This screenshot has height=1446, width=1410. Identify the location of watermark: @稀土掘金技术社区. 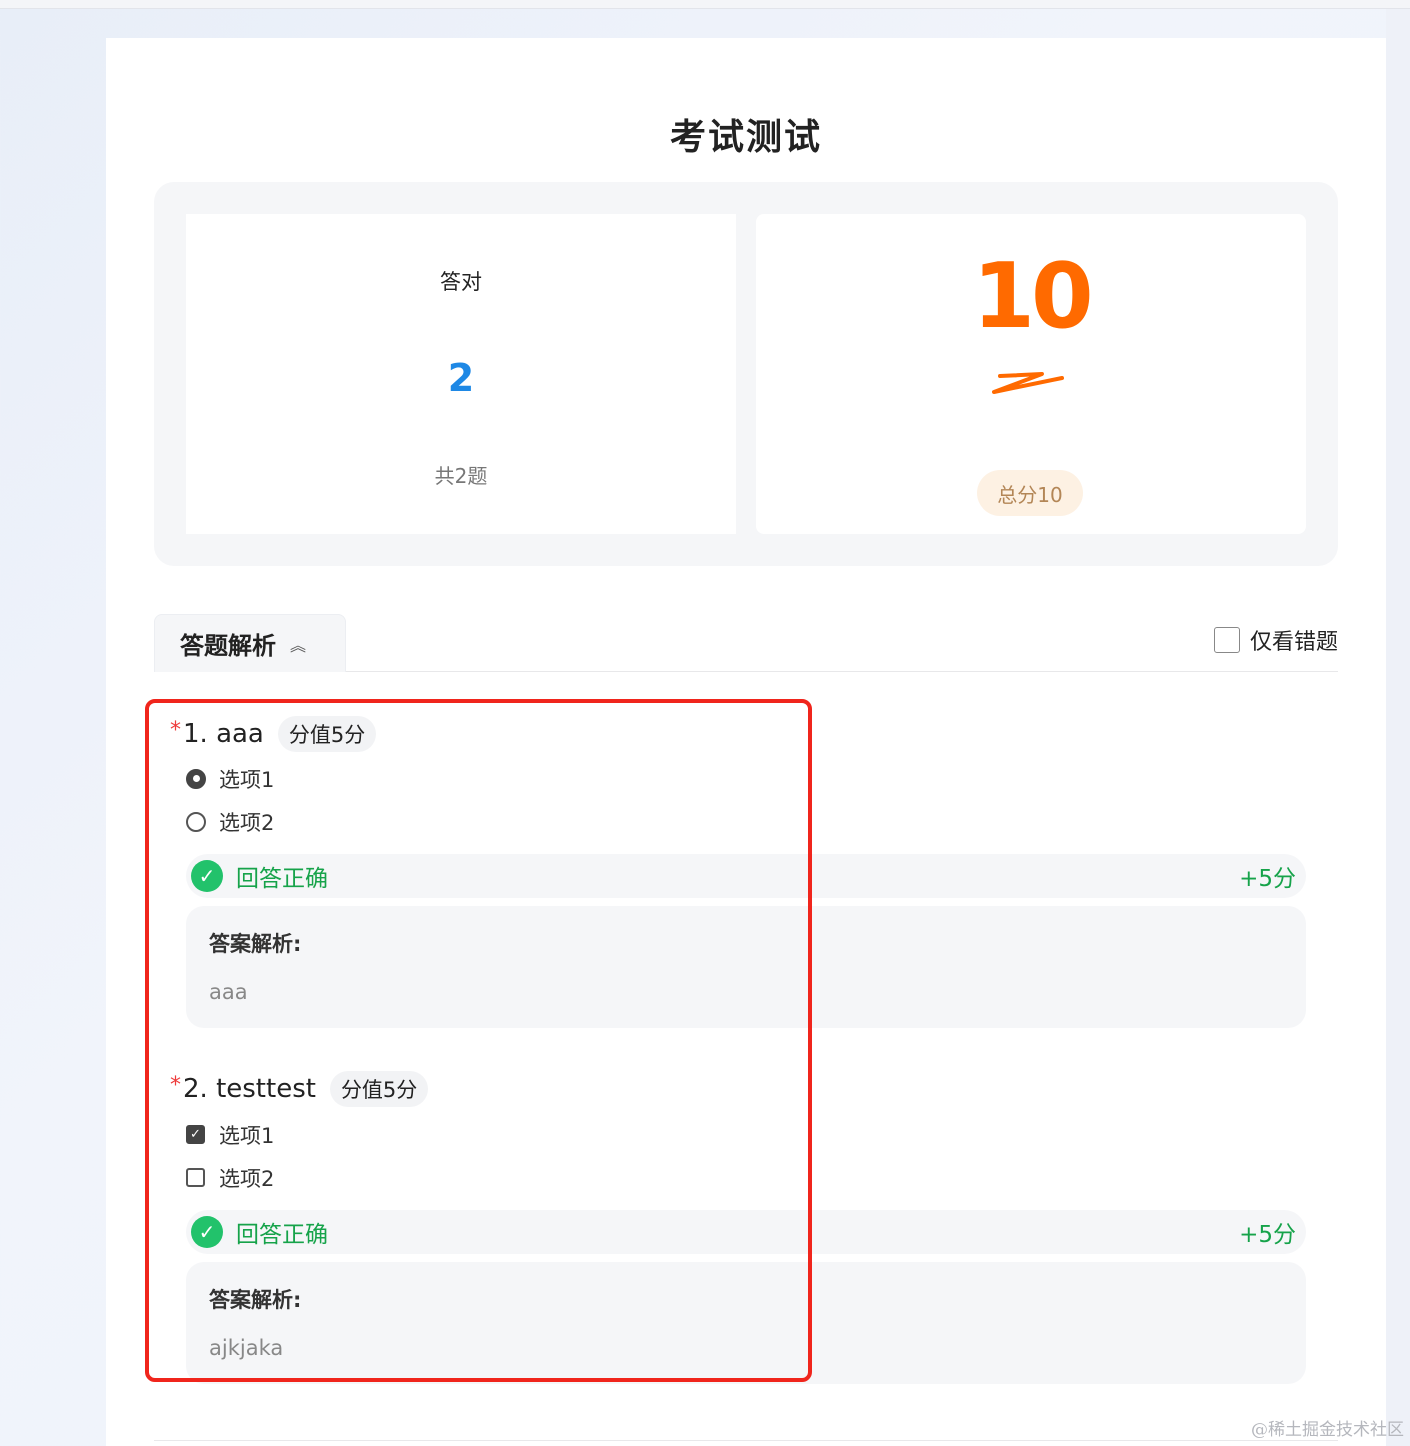
(1327, 1430).